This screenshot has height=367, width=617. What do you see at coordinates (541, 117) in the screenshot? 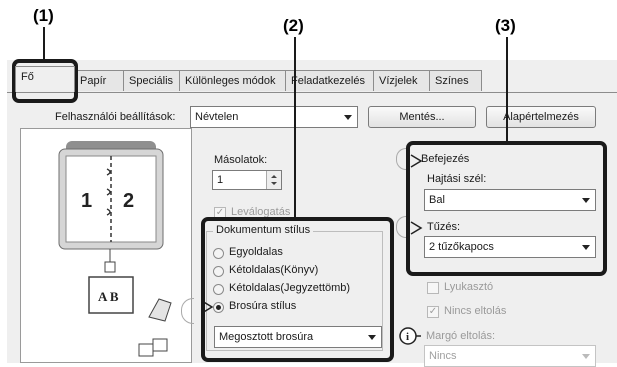
I see `default-button: Alapértelmezés` at bounding box center [541, 117].